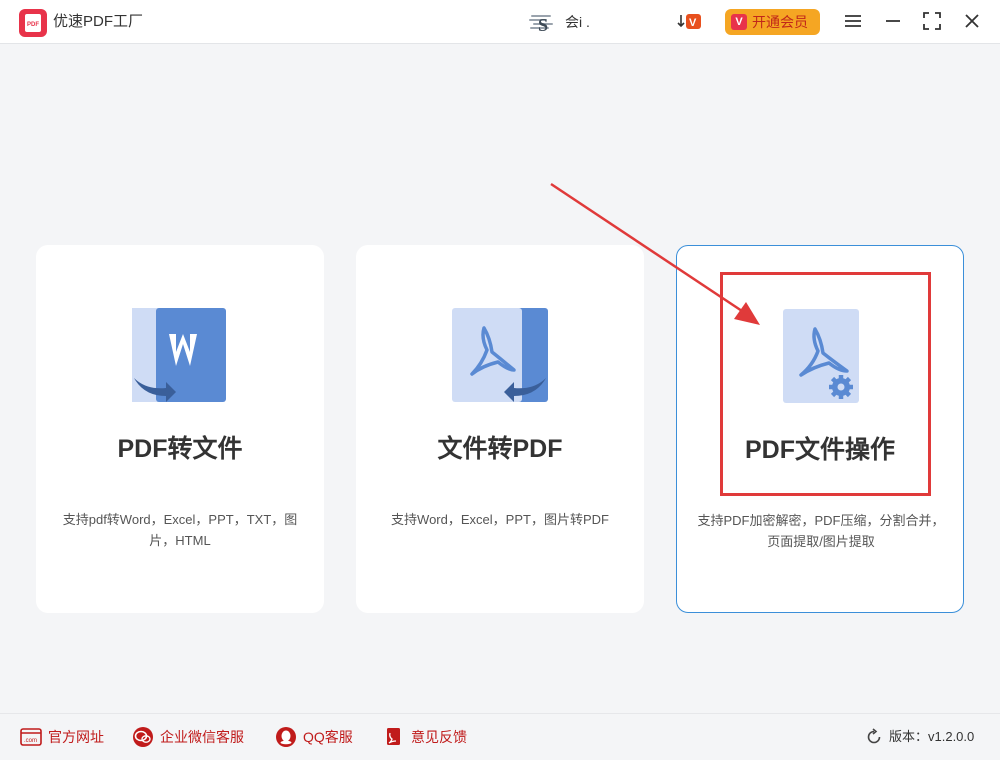 The height and width of the screenshot is (760, 1000). Describe the element at coordinates (853, 21) in the screenshot. I see `menu-icon` at that location.